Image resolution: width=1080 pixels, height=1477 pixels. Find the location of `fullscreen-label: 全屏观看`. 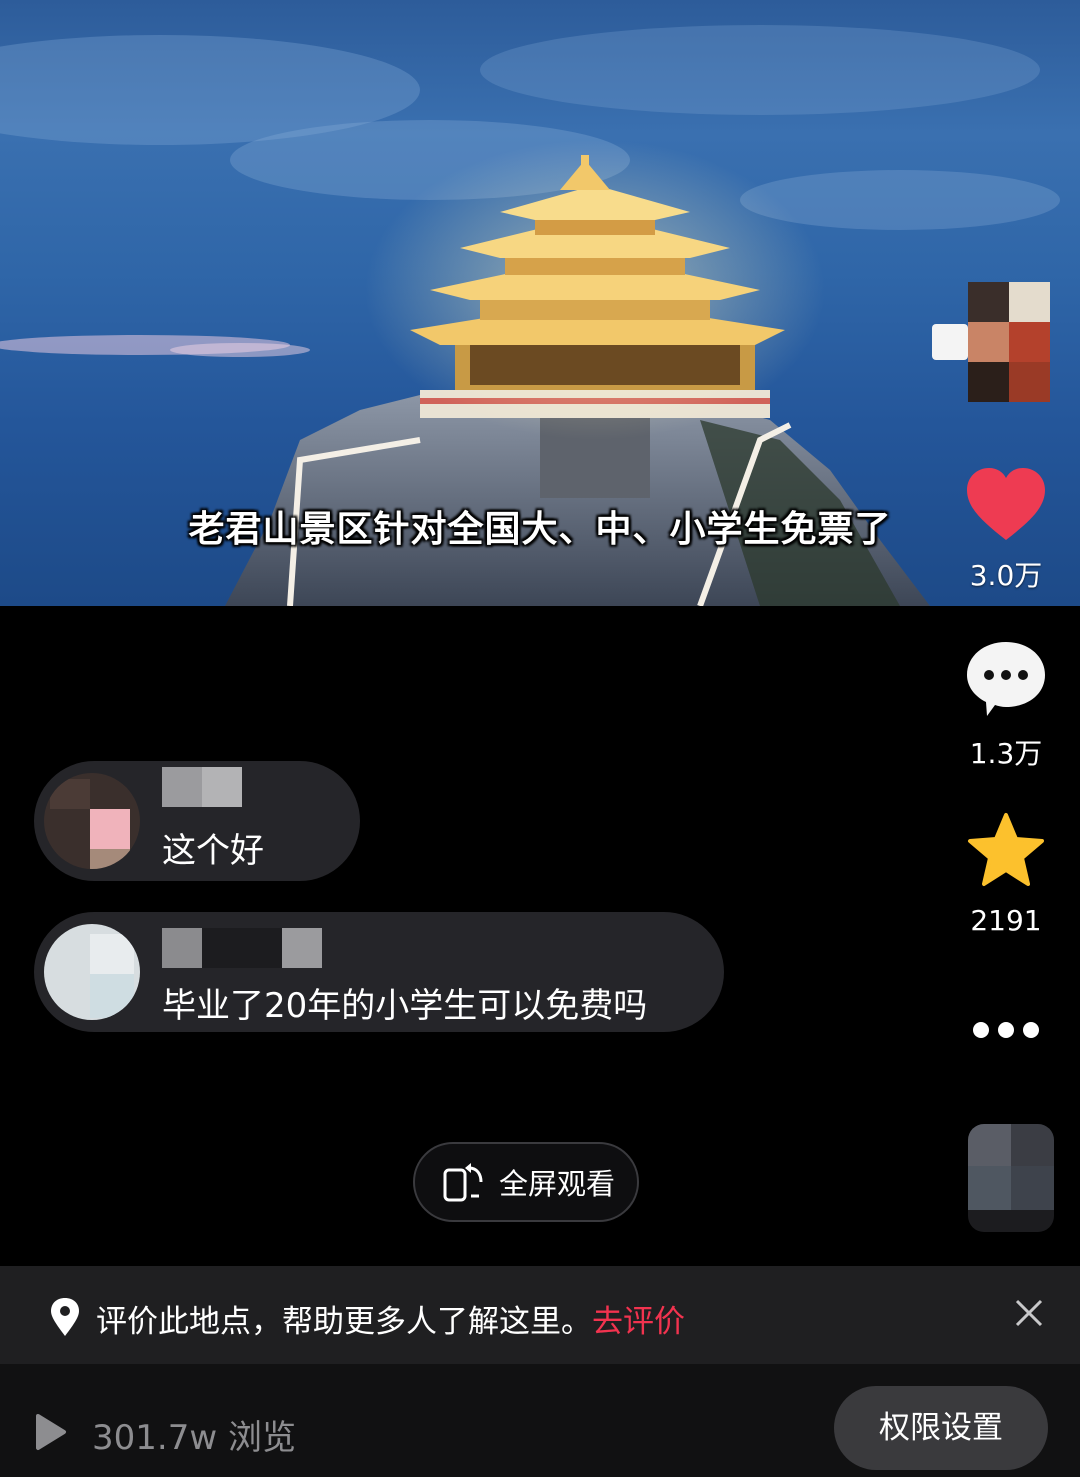

fullscreen-label: 全屏观看 is located at coordinates (557, 1184).